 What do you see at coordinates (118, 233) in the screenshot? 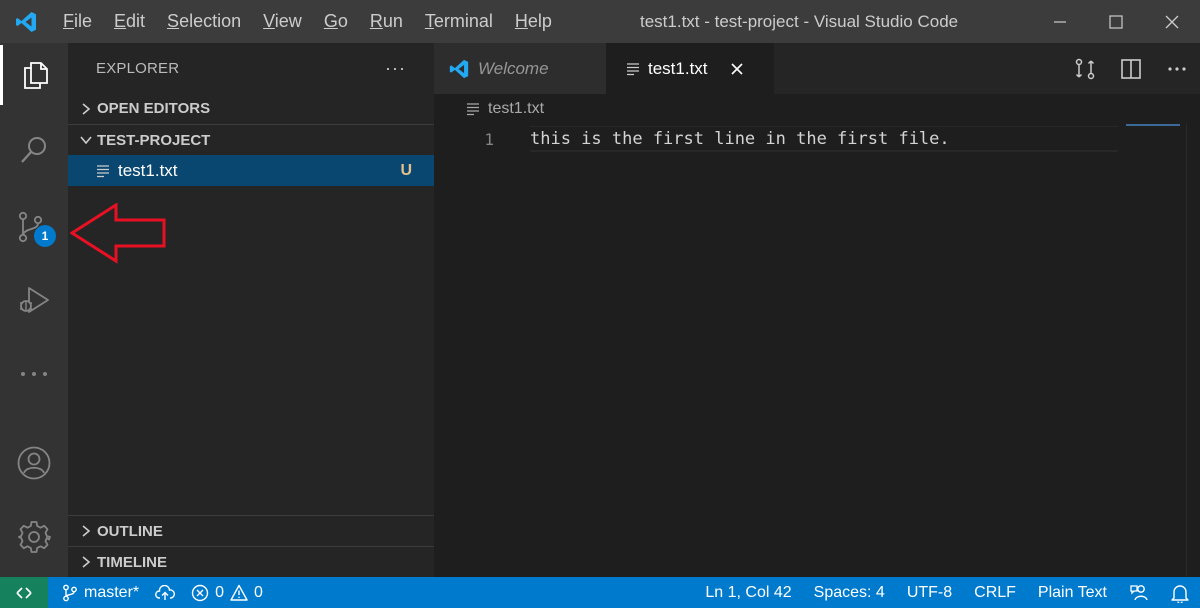
I see `annotation-arrow-icon` at bounding box center [118, 233].